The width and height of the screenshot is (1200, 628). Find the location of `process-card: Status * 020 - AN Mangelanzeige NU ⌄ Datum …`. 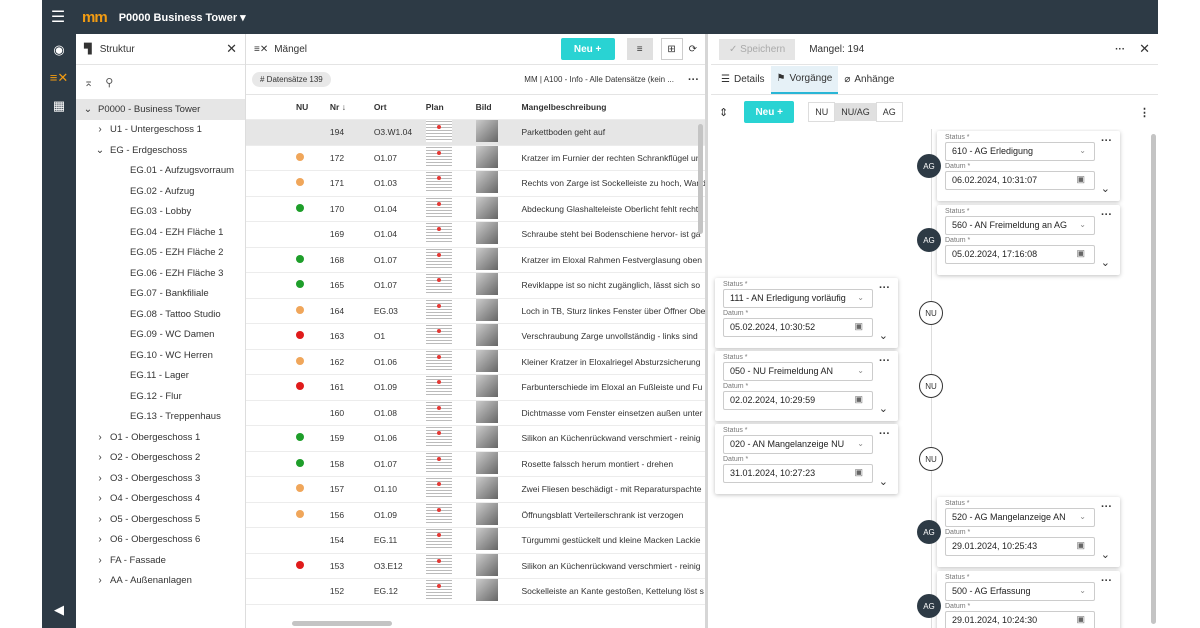

process-card: Status * 020 - AN Mangelanzeige NU ⌄ Datum … is located at coordinates (806, 459).